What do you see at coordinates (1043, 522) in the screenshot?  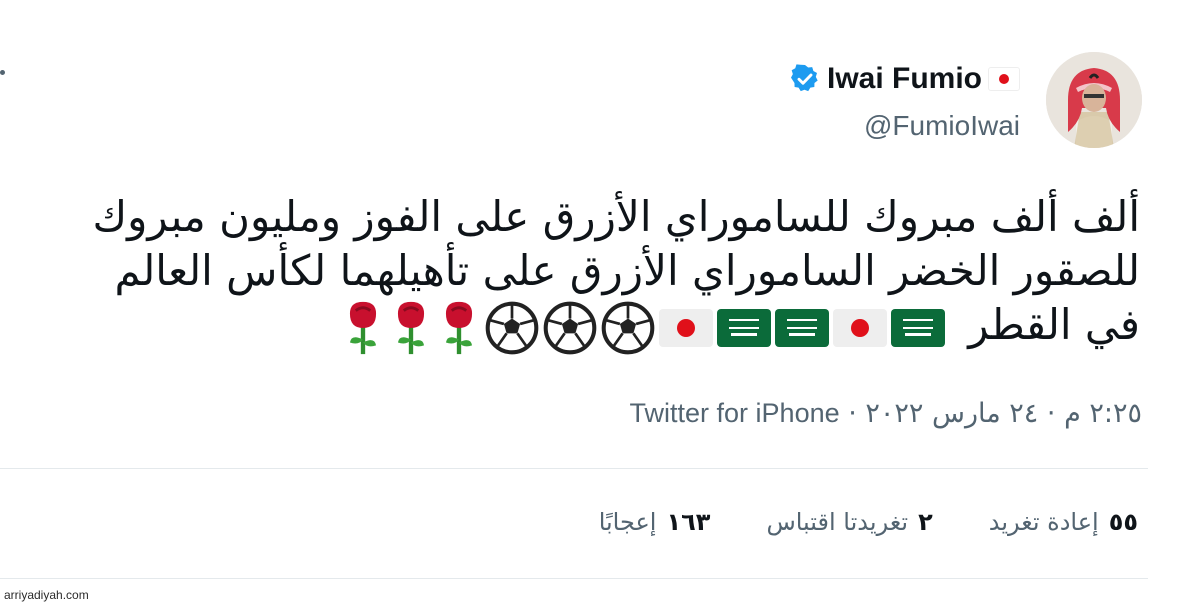 I see `retweets-label: إعادة تغريد` at bounding box center [1043, 522].